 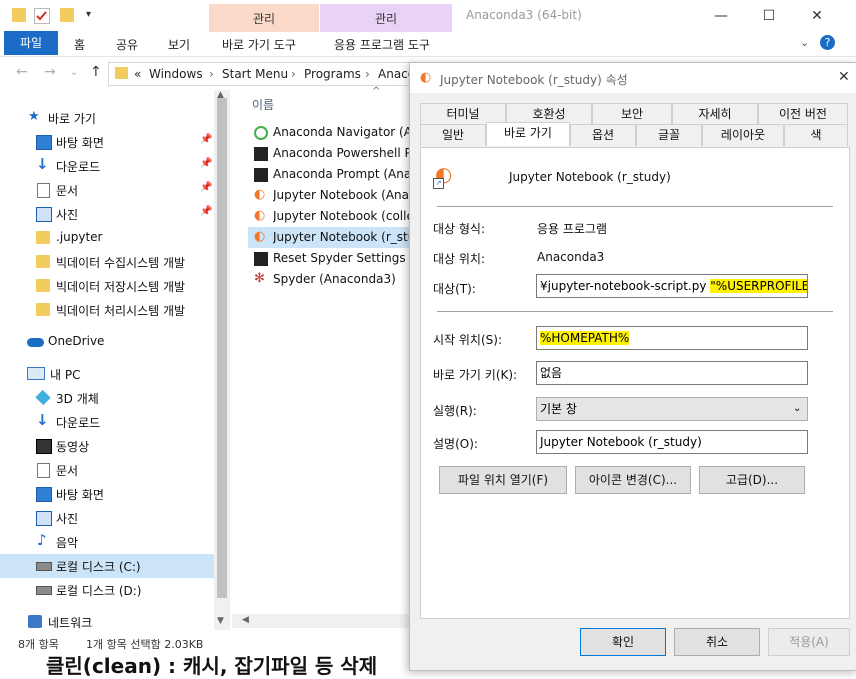 What do you see at coordinates (42, 16) in the screenshot?
I see `properties-icon` at bounding box center [42, 16].